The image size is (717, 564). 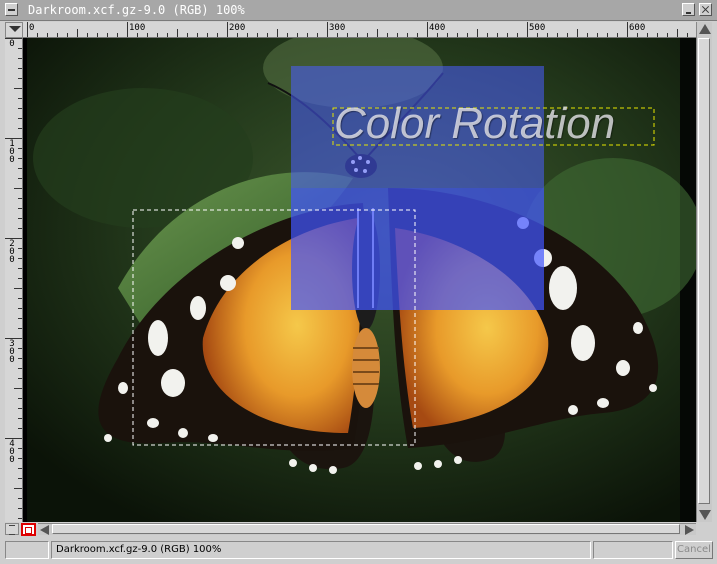 What do you see at coordinates (32, 28) in the screenshot?
I see `ruler-label: 0` at bounding box center [32, 28].